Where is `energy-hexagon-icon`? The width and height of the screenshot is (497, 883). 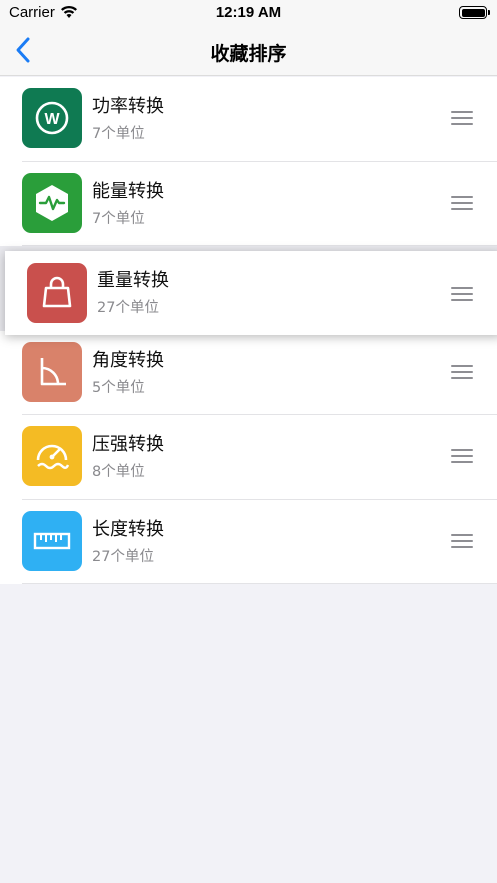
energy-hexagon-icon is located at coordinates (52, 202).